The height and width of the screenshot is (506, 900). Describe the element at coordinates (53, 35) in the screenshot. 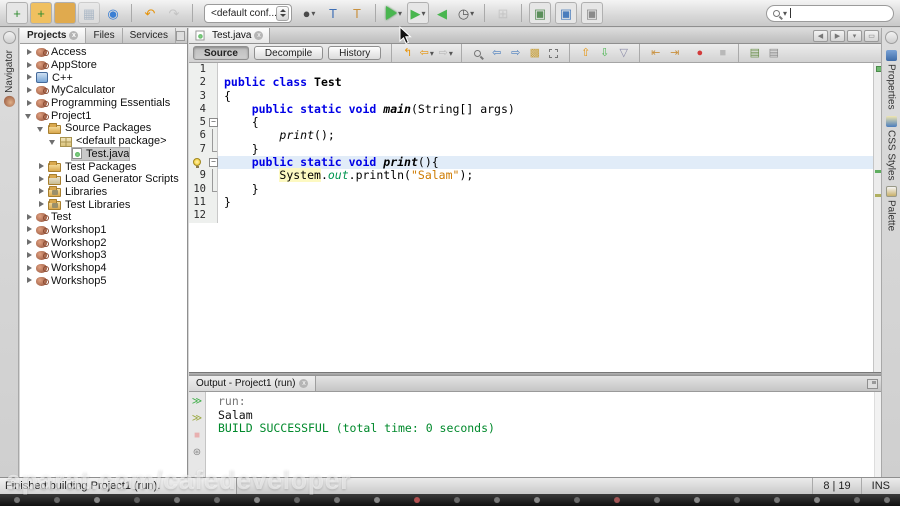

I see `tab-projects: Projects x` at that location.